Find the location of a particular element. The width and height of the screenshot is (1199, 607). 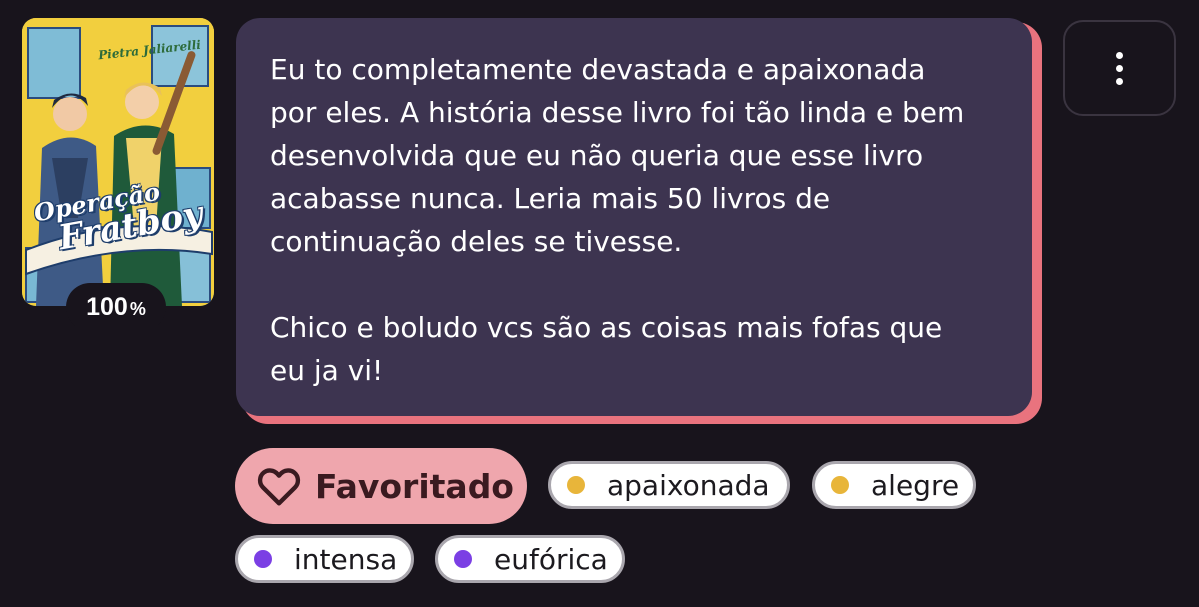

mood-label: eufórica is located at coordinates (551, 559).